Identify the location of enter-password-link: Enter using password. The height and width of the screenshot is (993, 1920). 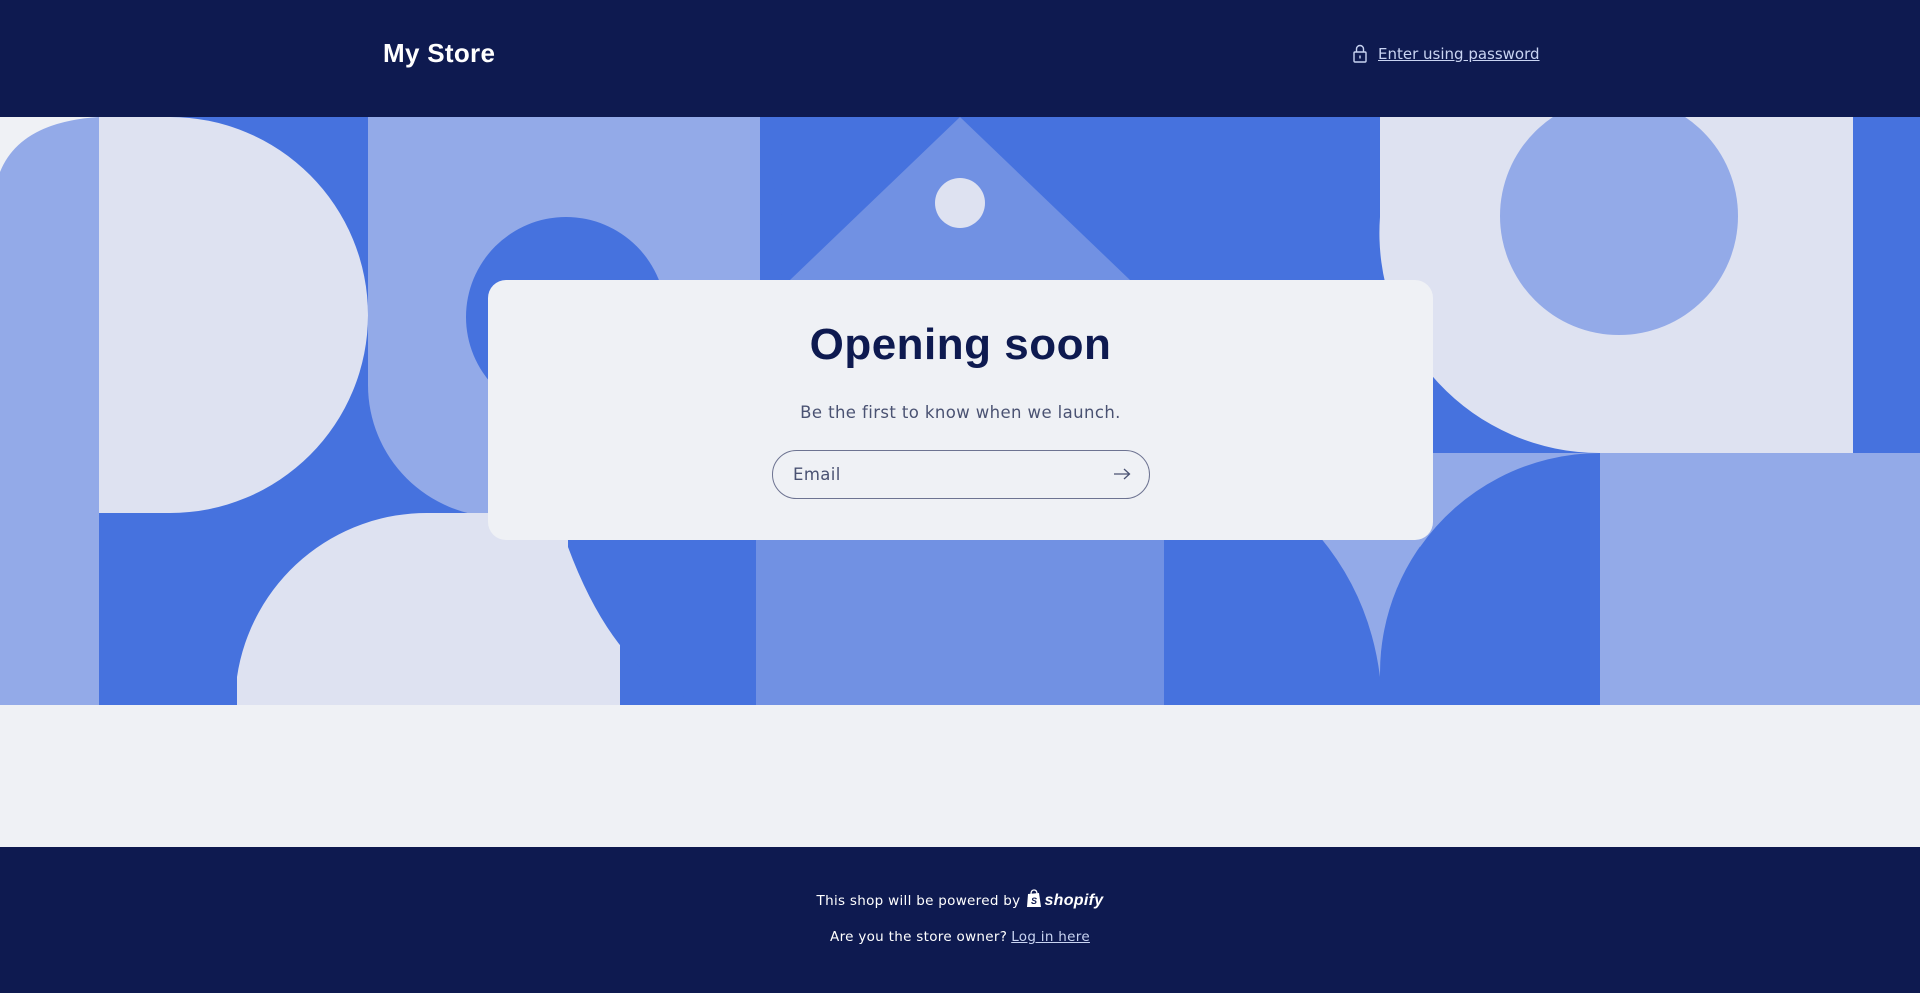
(1446, 53).